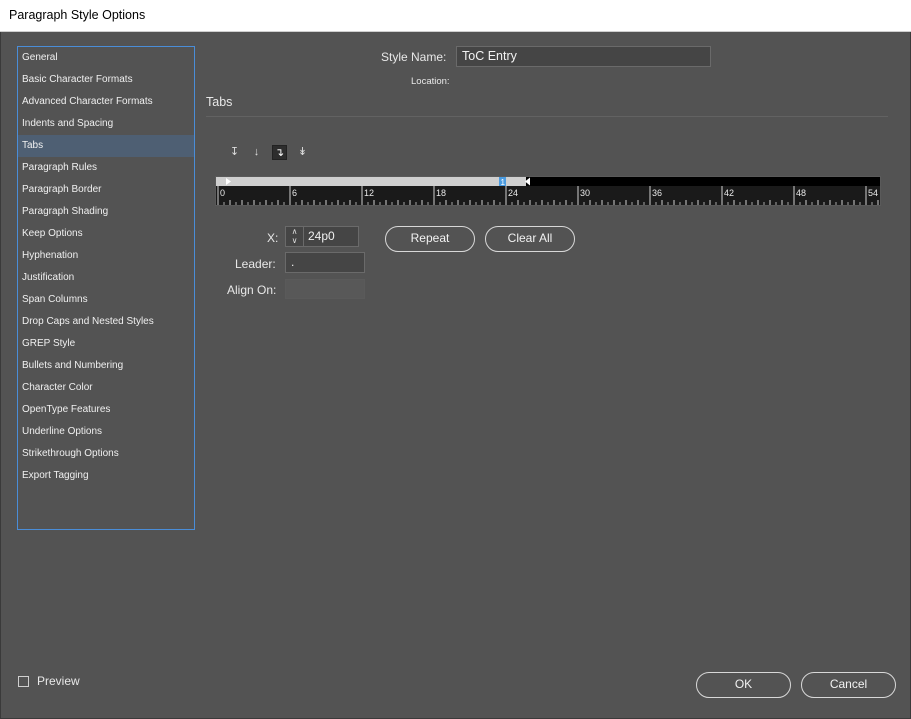 This screenshot has width=911, height=719. Describe the element at coordinates (106, 58) in the screenshot. I see `sidebar-item-general: General` at that location.